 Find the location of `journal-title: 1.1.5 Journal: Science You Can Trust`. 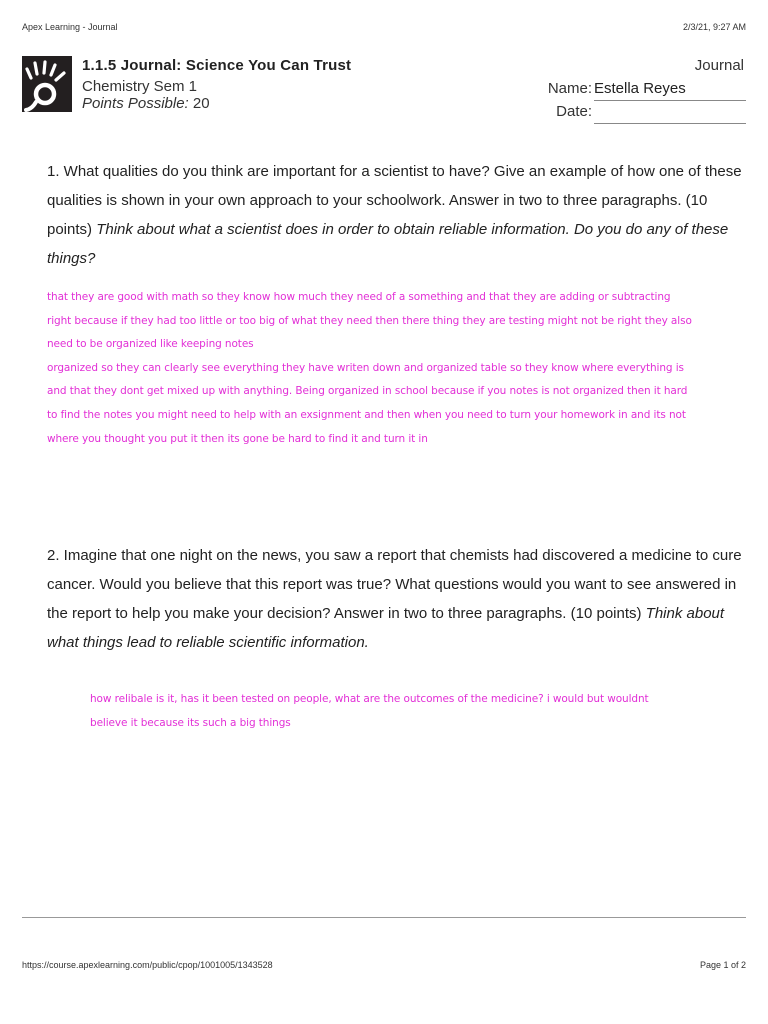

journal-title: 1.1.5 Journal: Science You Can Trust is located at coordinates (217, 65).